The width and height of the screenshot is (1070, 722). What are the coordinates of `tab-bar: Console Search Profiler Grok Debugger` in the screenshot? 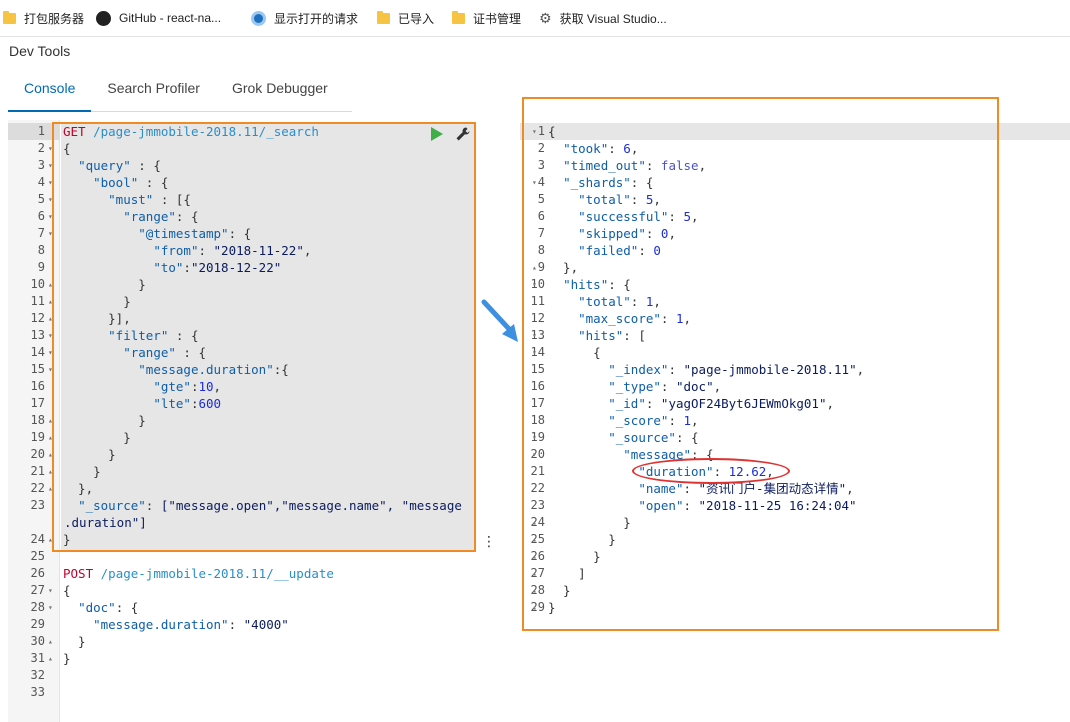 It's located at (180, 92).